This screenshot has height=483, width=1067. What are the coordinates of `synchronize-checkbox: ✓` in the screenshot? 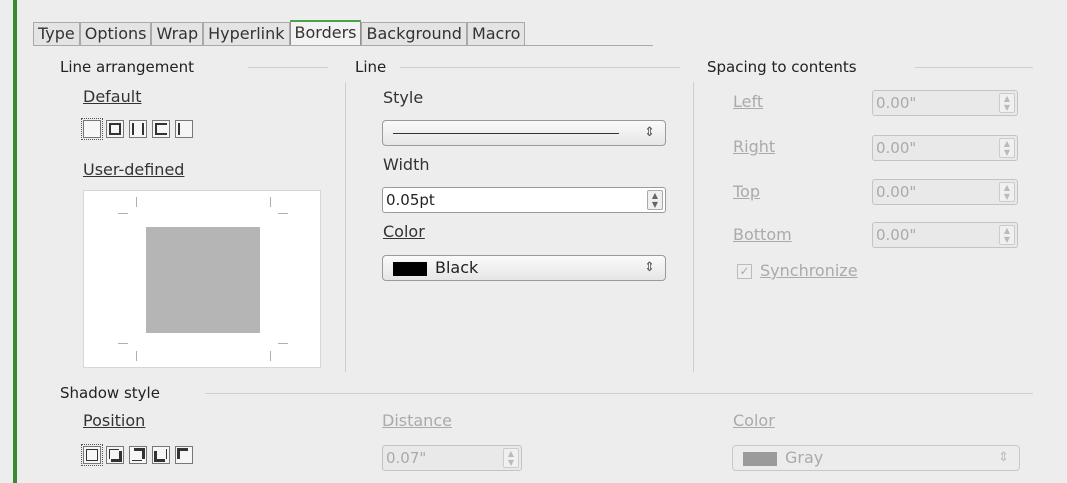 It's located at (744, 271).